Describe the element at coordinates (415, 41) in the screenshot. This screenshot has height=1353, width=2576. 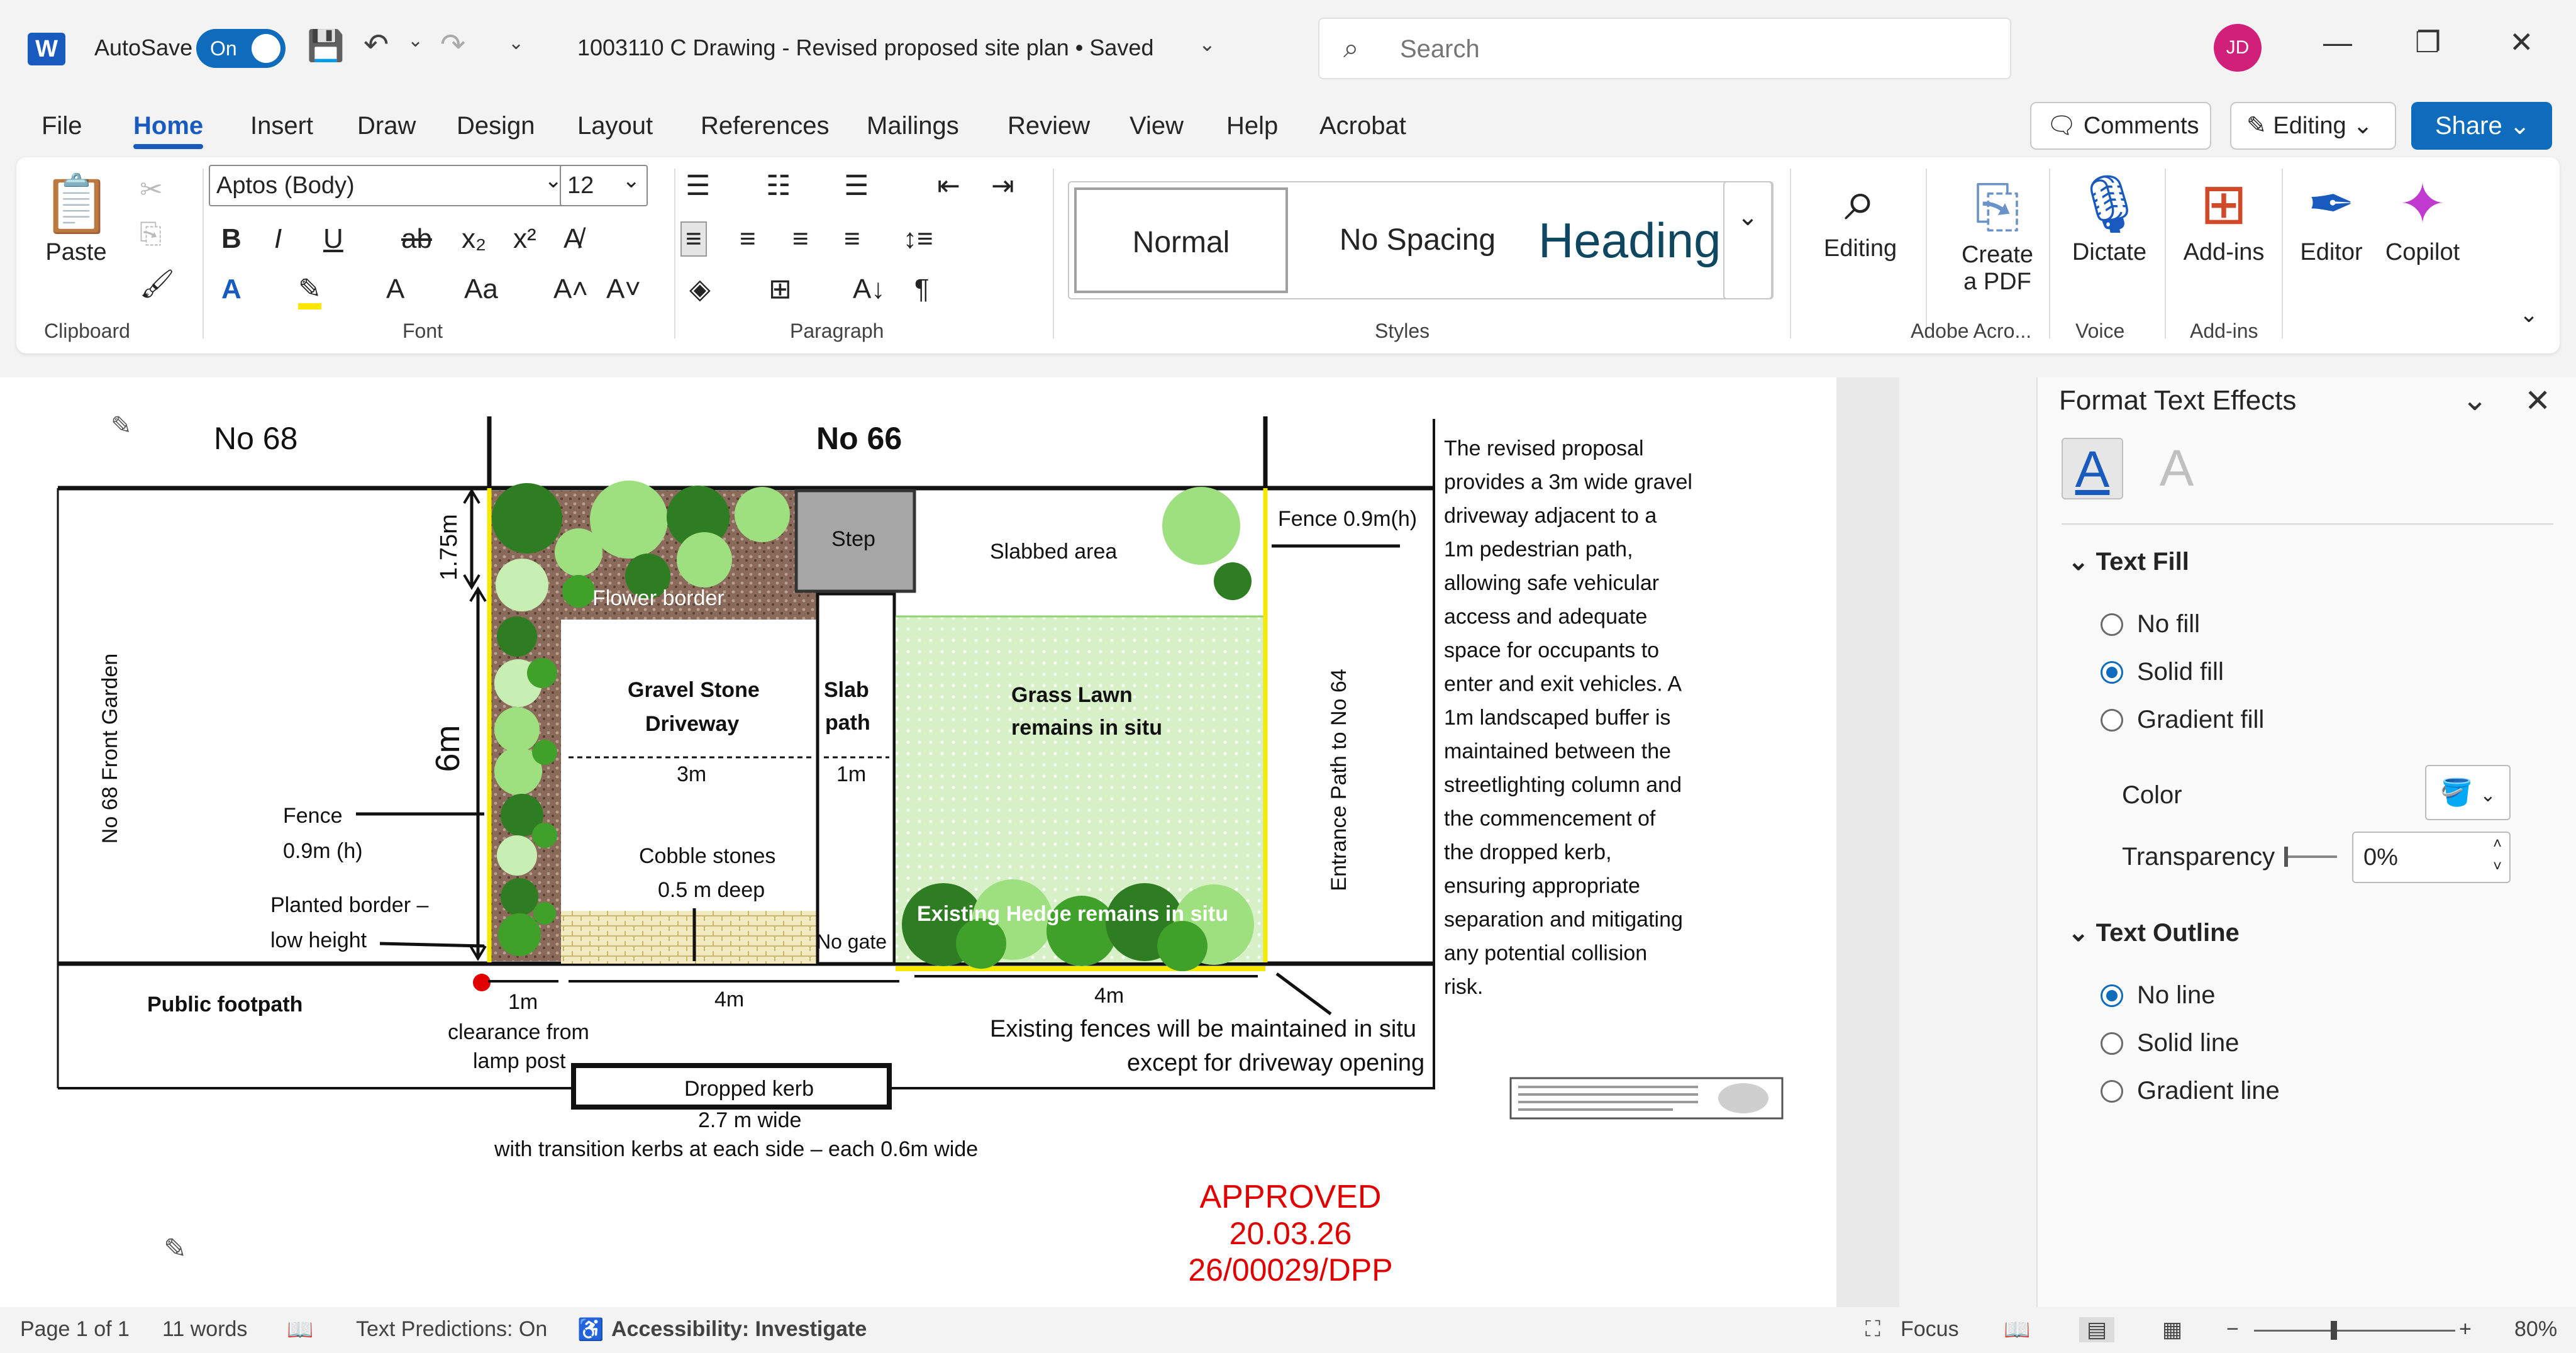
I see `undo-dropdown-icon: ⌄` at that location.